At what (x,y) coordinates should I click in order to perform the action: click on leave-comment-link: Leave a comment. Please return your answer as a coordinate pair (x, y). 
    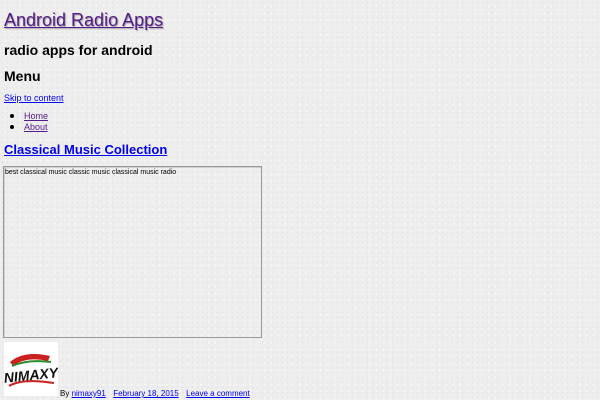
    Looking at the image, I should click on (218, 393).